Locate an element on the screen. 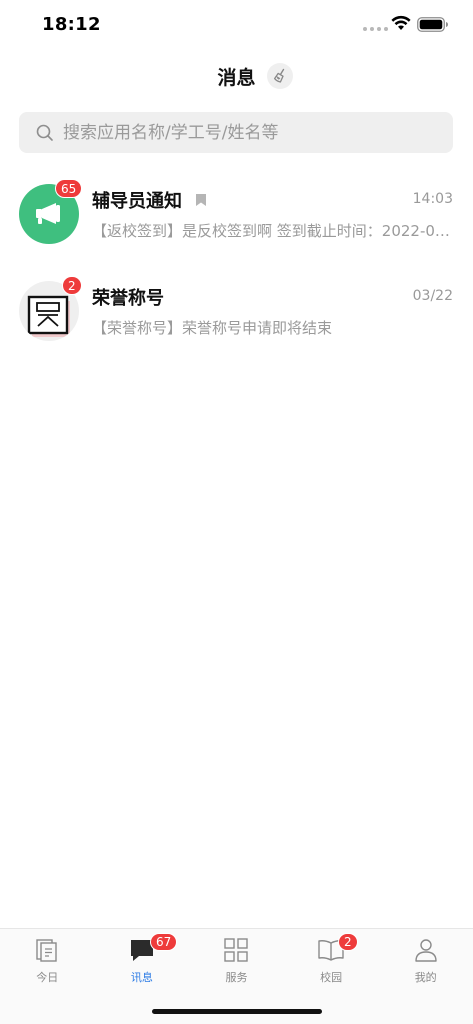 The width and height of the screenshot is (473, 1024). unread-badge: 65 is located at coordinates (69, 188).